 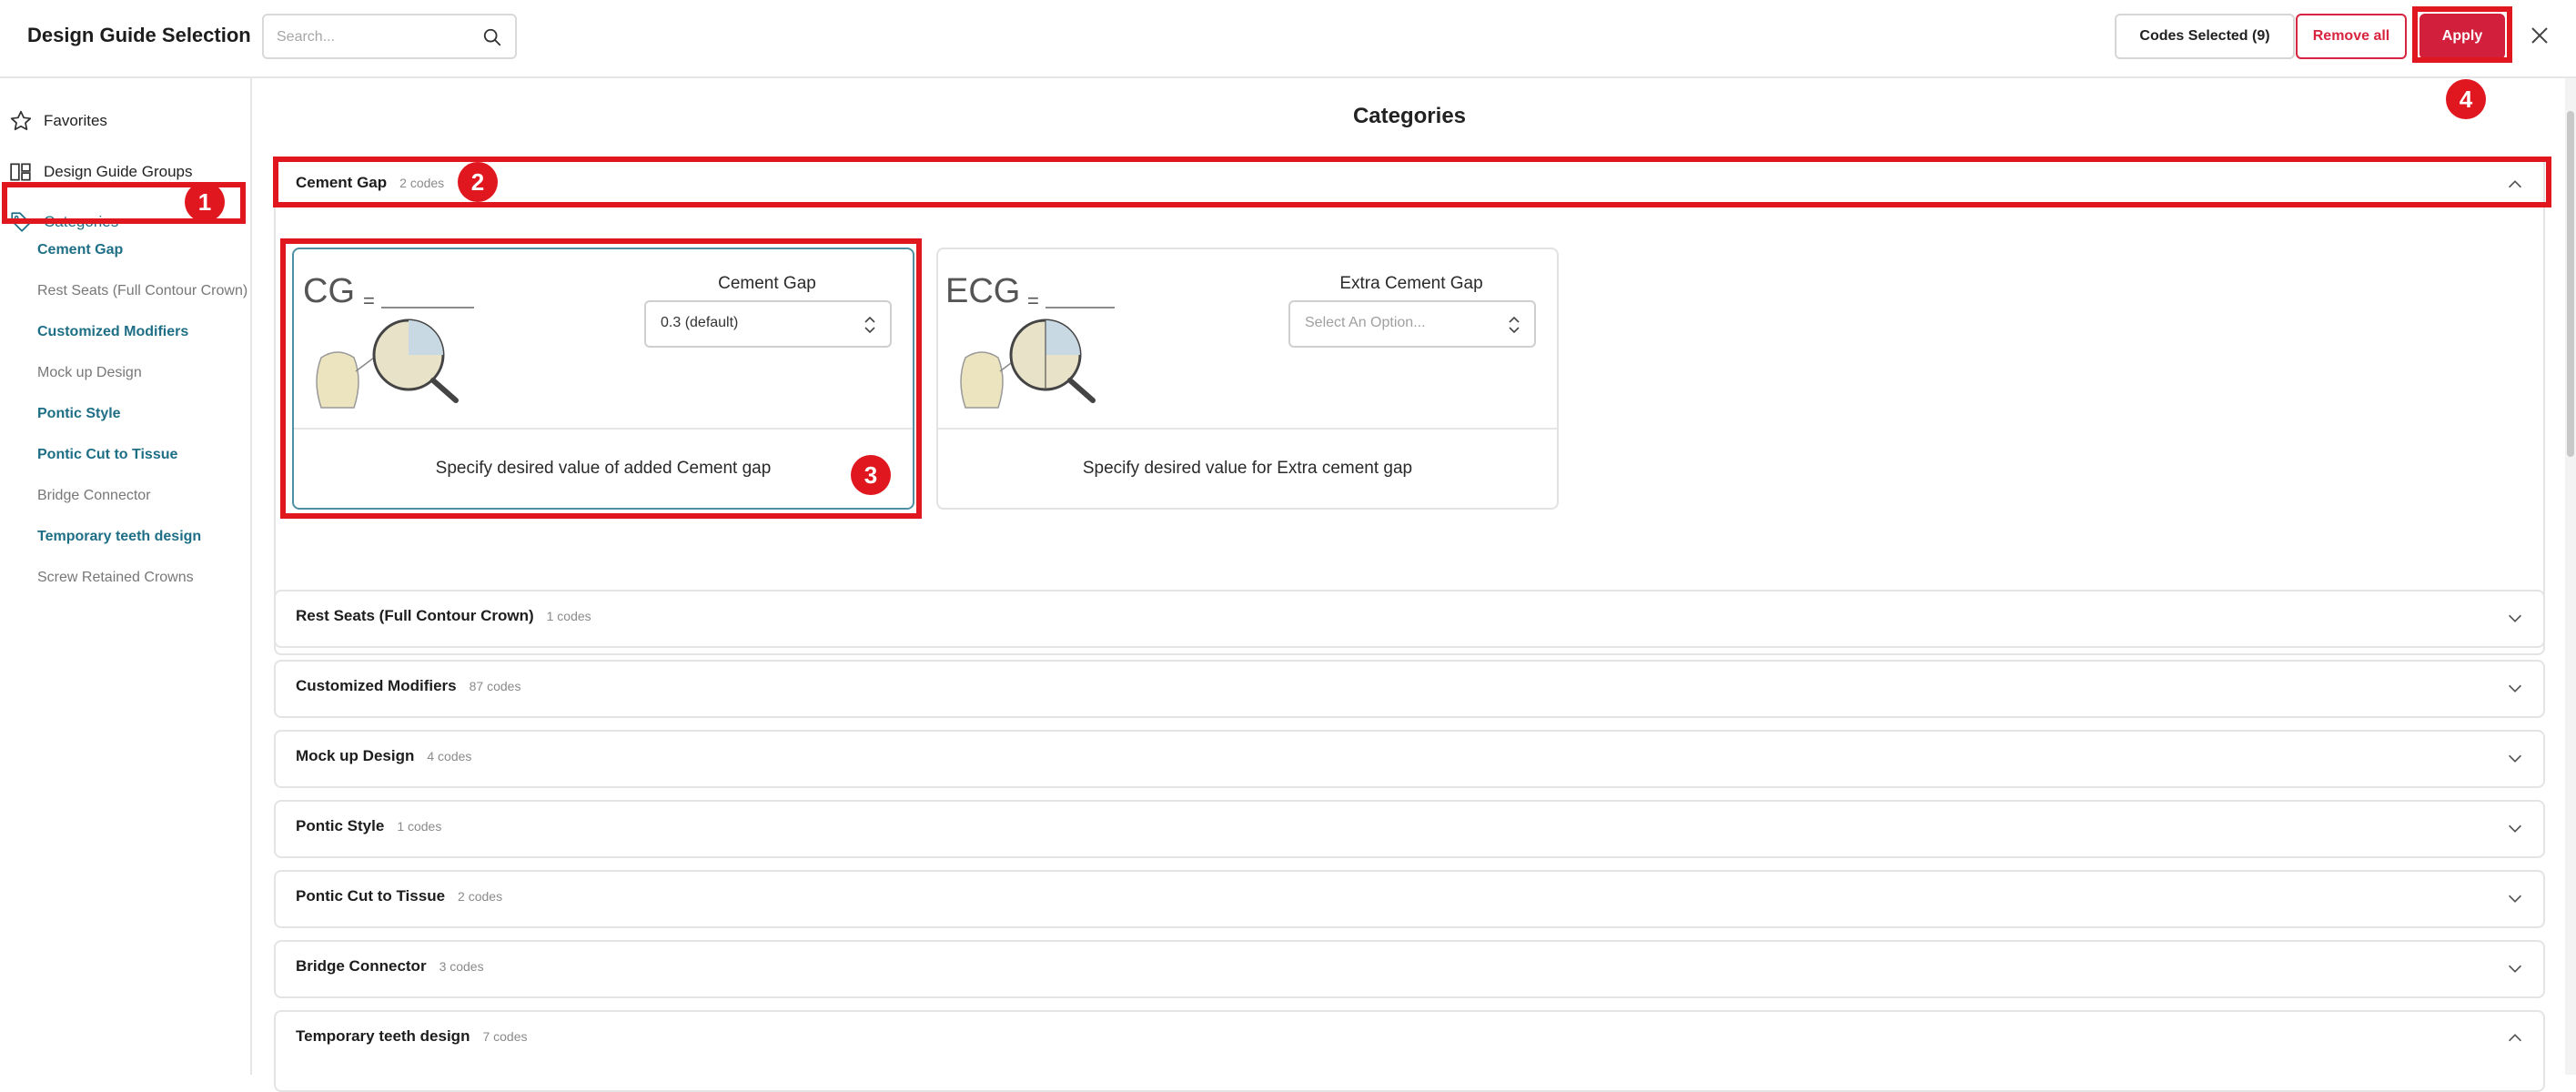 I want to click on accordion-rest-seats: Rest Seats (Full Contour Crown) 1 codes, so click(x=1410, y=619).